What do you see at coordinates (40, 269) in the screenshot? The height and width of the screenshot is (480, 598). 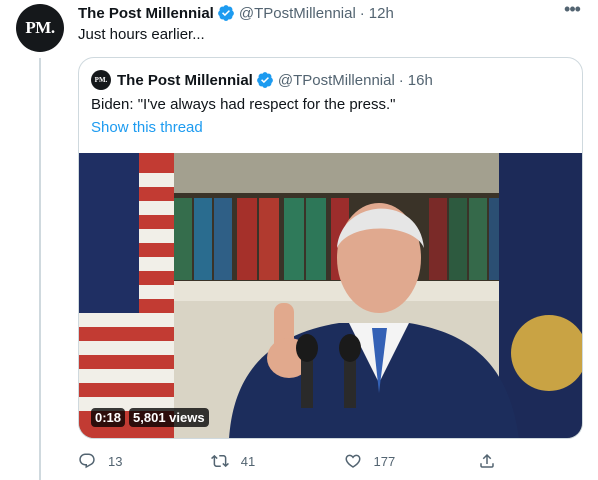 I see `thread-line` at bounding box center [40, 269].